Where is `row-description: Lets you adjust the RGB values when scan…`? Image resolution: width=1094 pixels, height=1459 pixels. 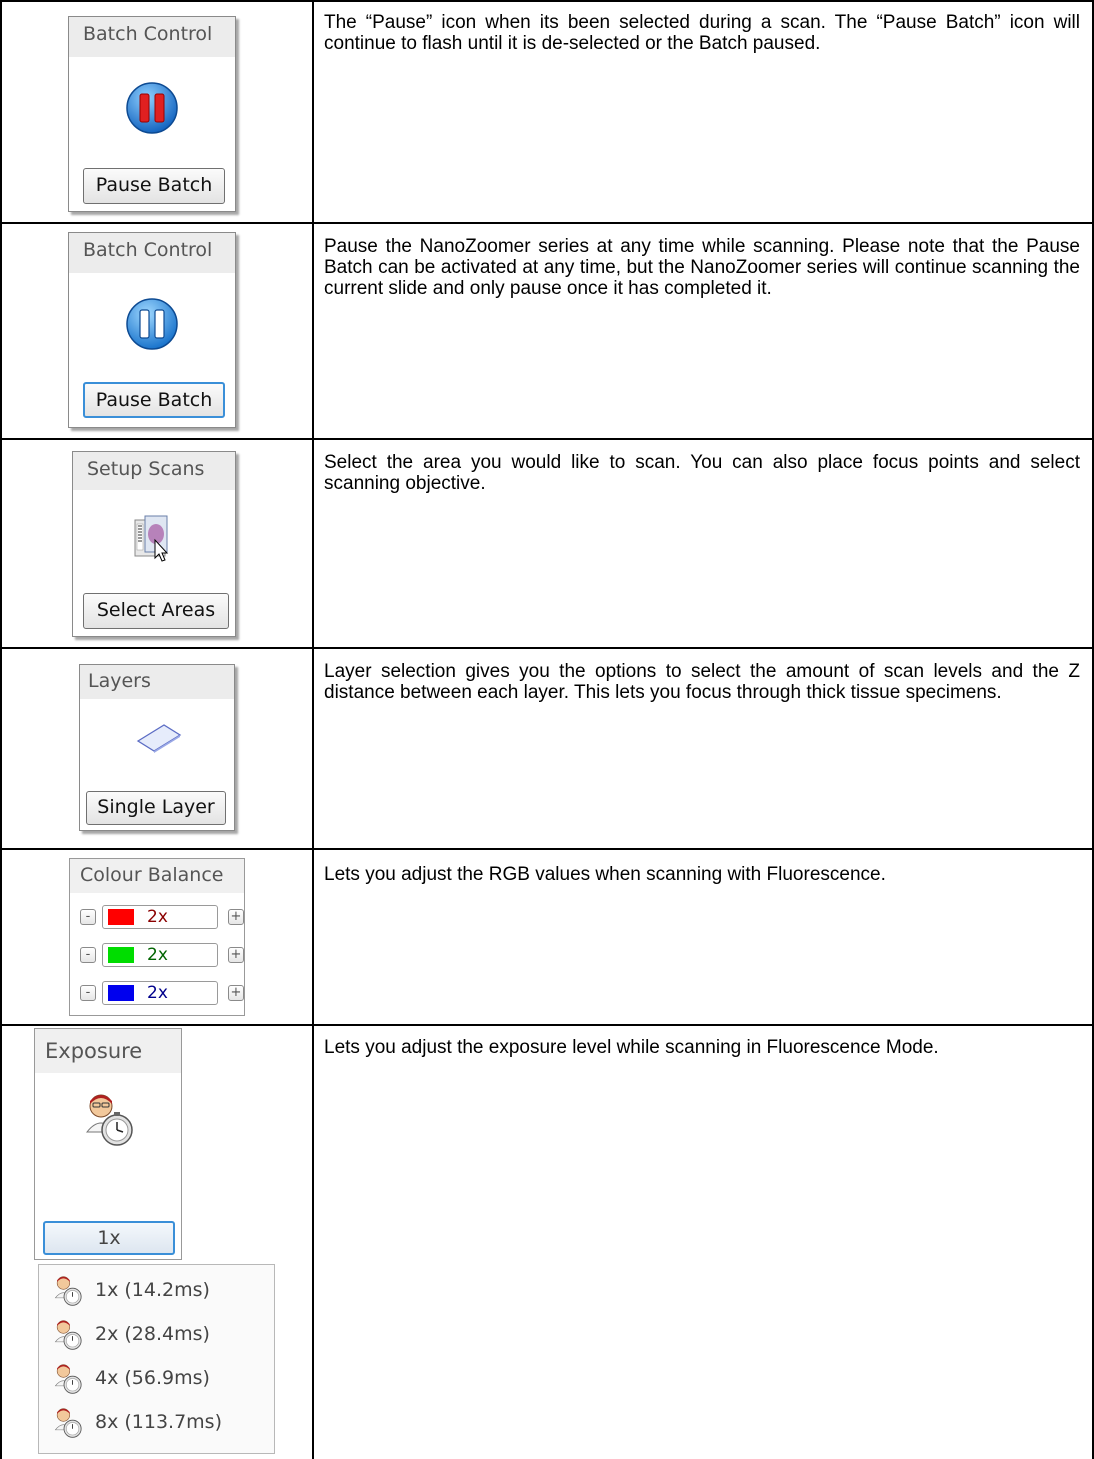 row-description: Lets you adjust the RGB values when scan… is located at coordinates (605, 874).